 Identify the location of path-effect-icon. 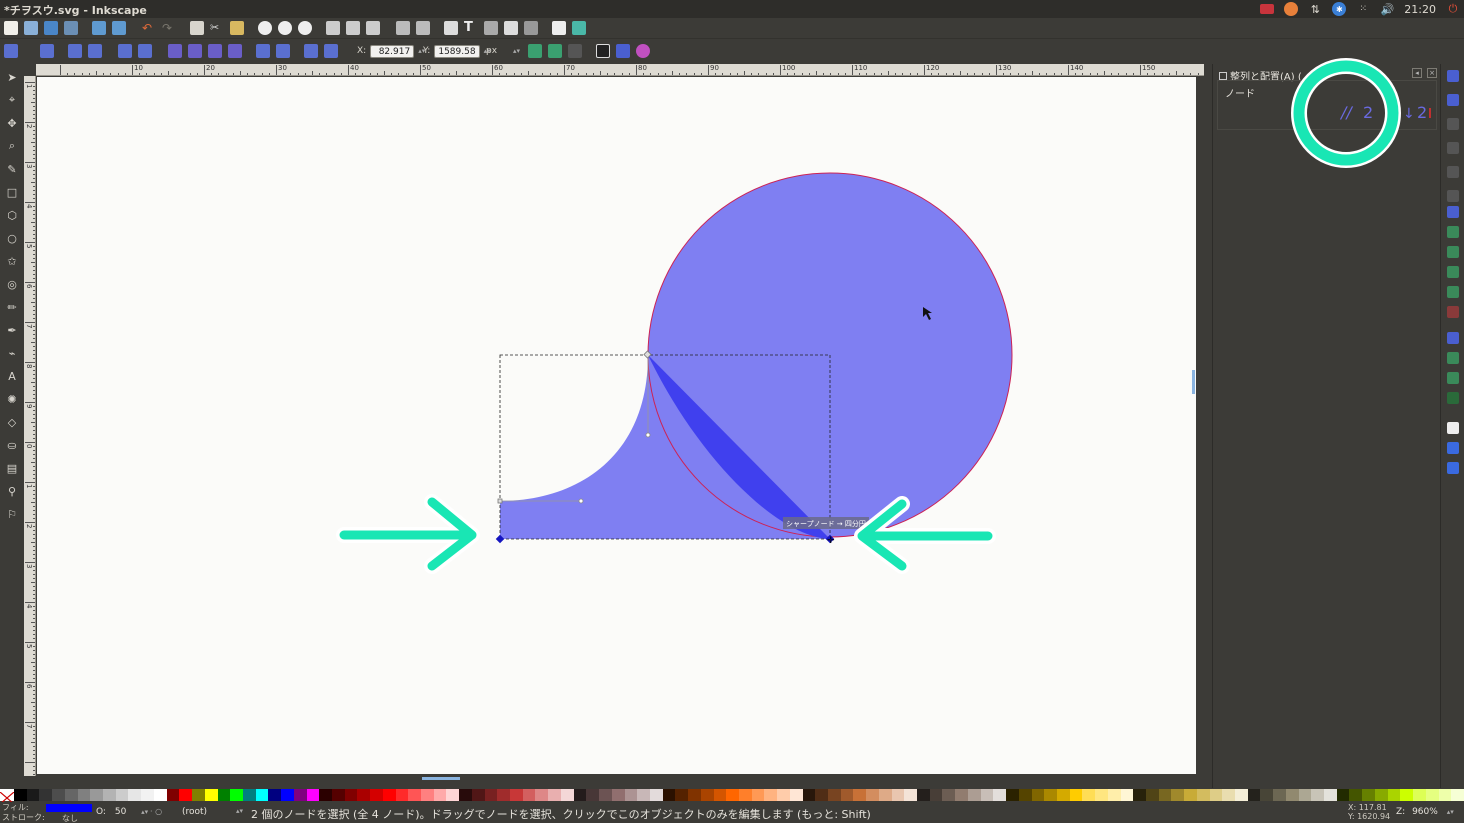
(535, 51).